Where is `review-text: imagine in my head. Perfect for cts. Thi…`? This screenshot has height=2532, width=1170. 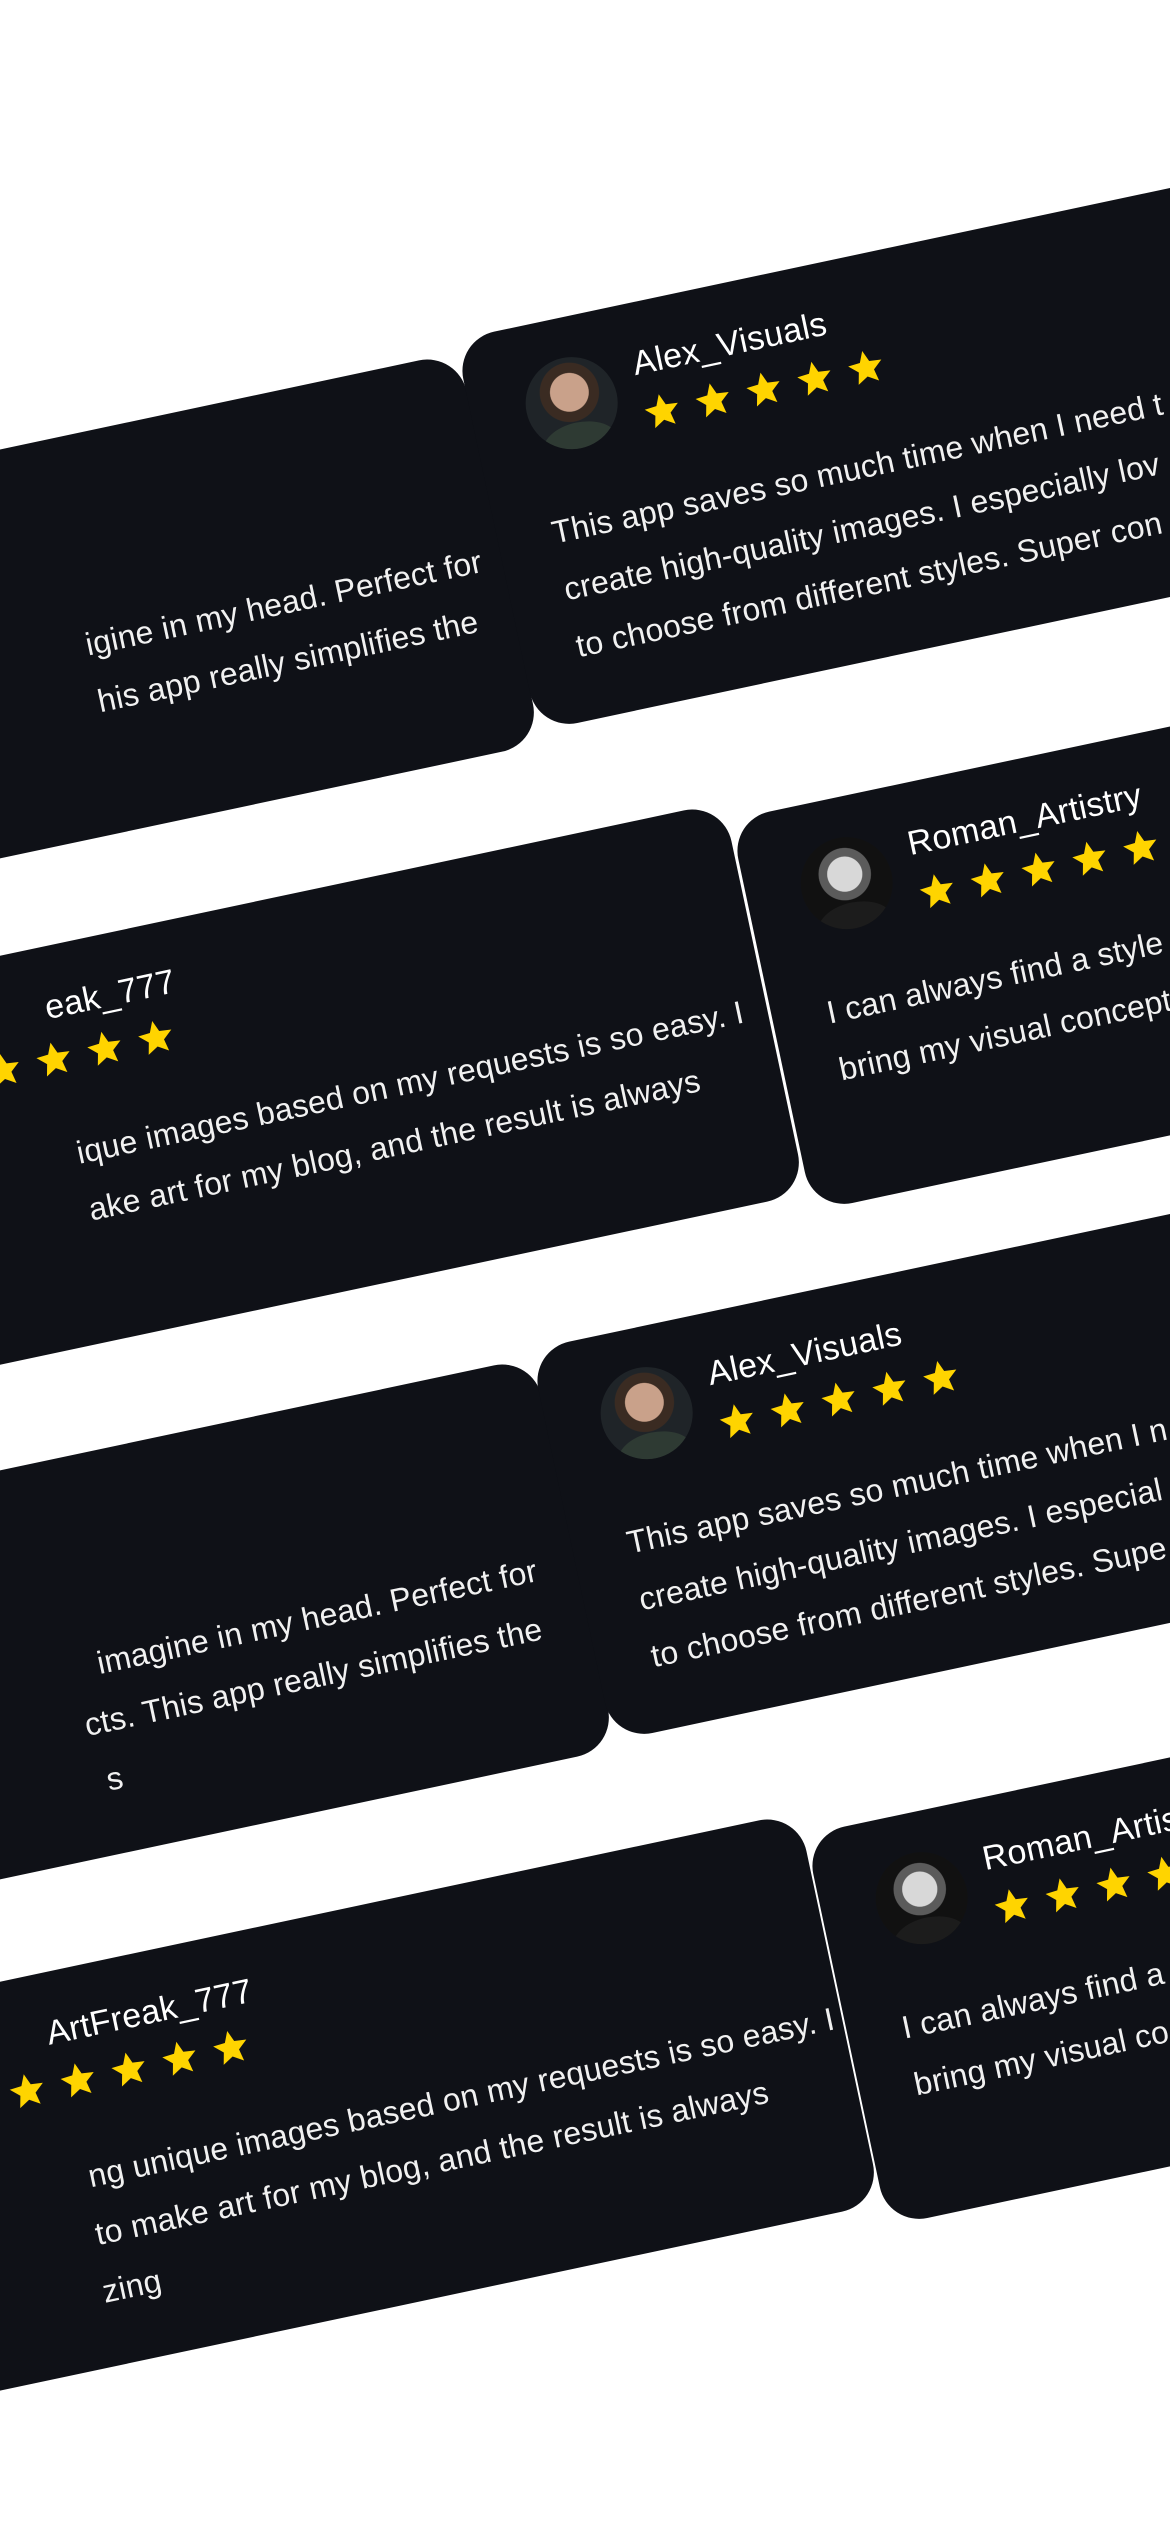
review-text: imagine in my head. Perfect for cts. Thi… is located at coordinates (281, 1721).